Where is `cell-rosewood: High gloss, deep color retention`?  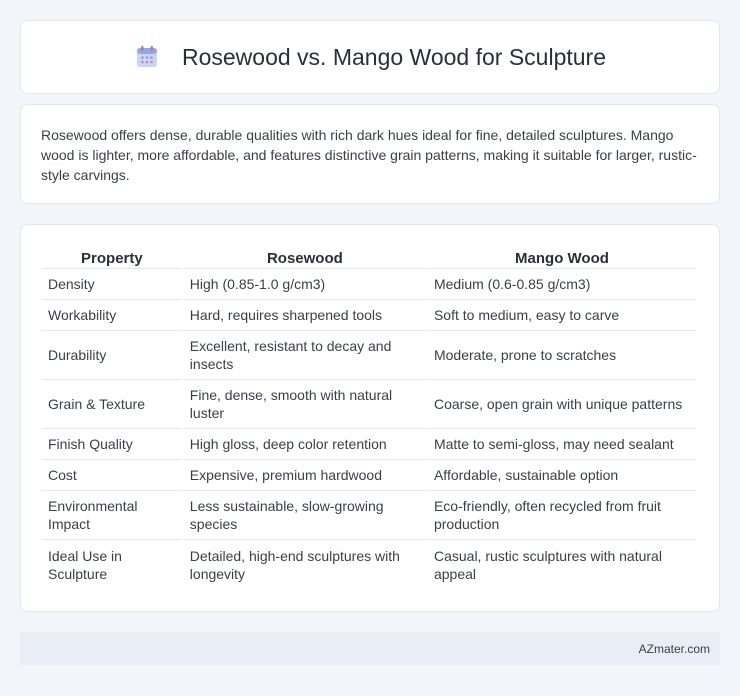 cell-rosewood: High gloss, deep color retention is located at coordinates (304, 444).